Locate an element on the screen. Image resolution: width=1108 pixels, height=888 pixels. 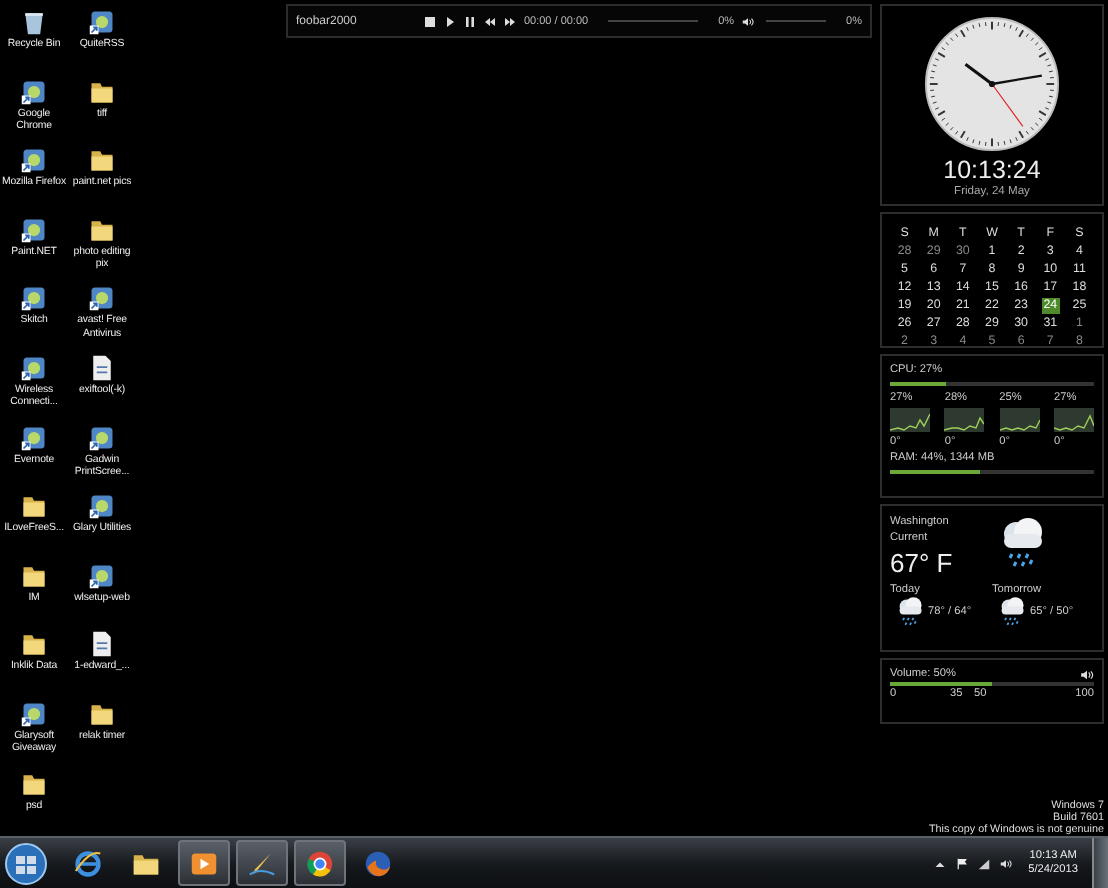
show-hidden-icons-arrow-icon is located at coordinates (940, 863).